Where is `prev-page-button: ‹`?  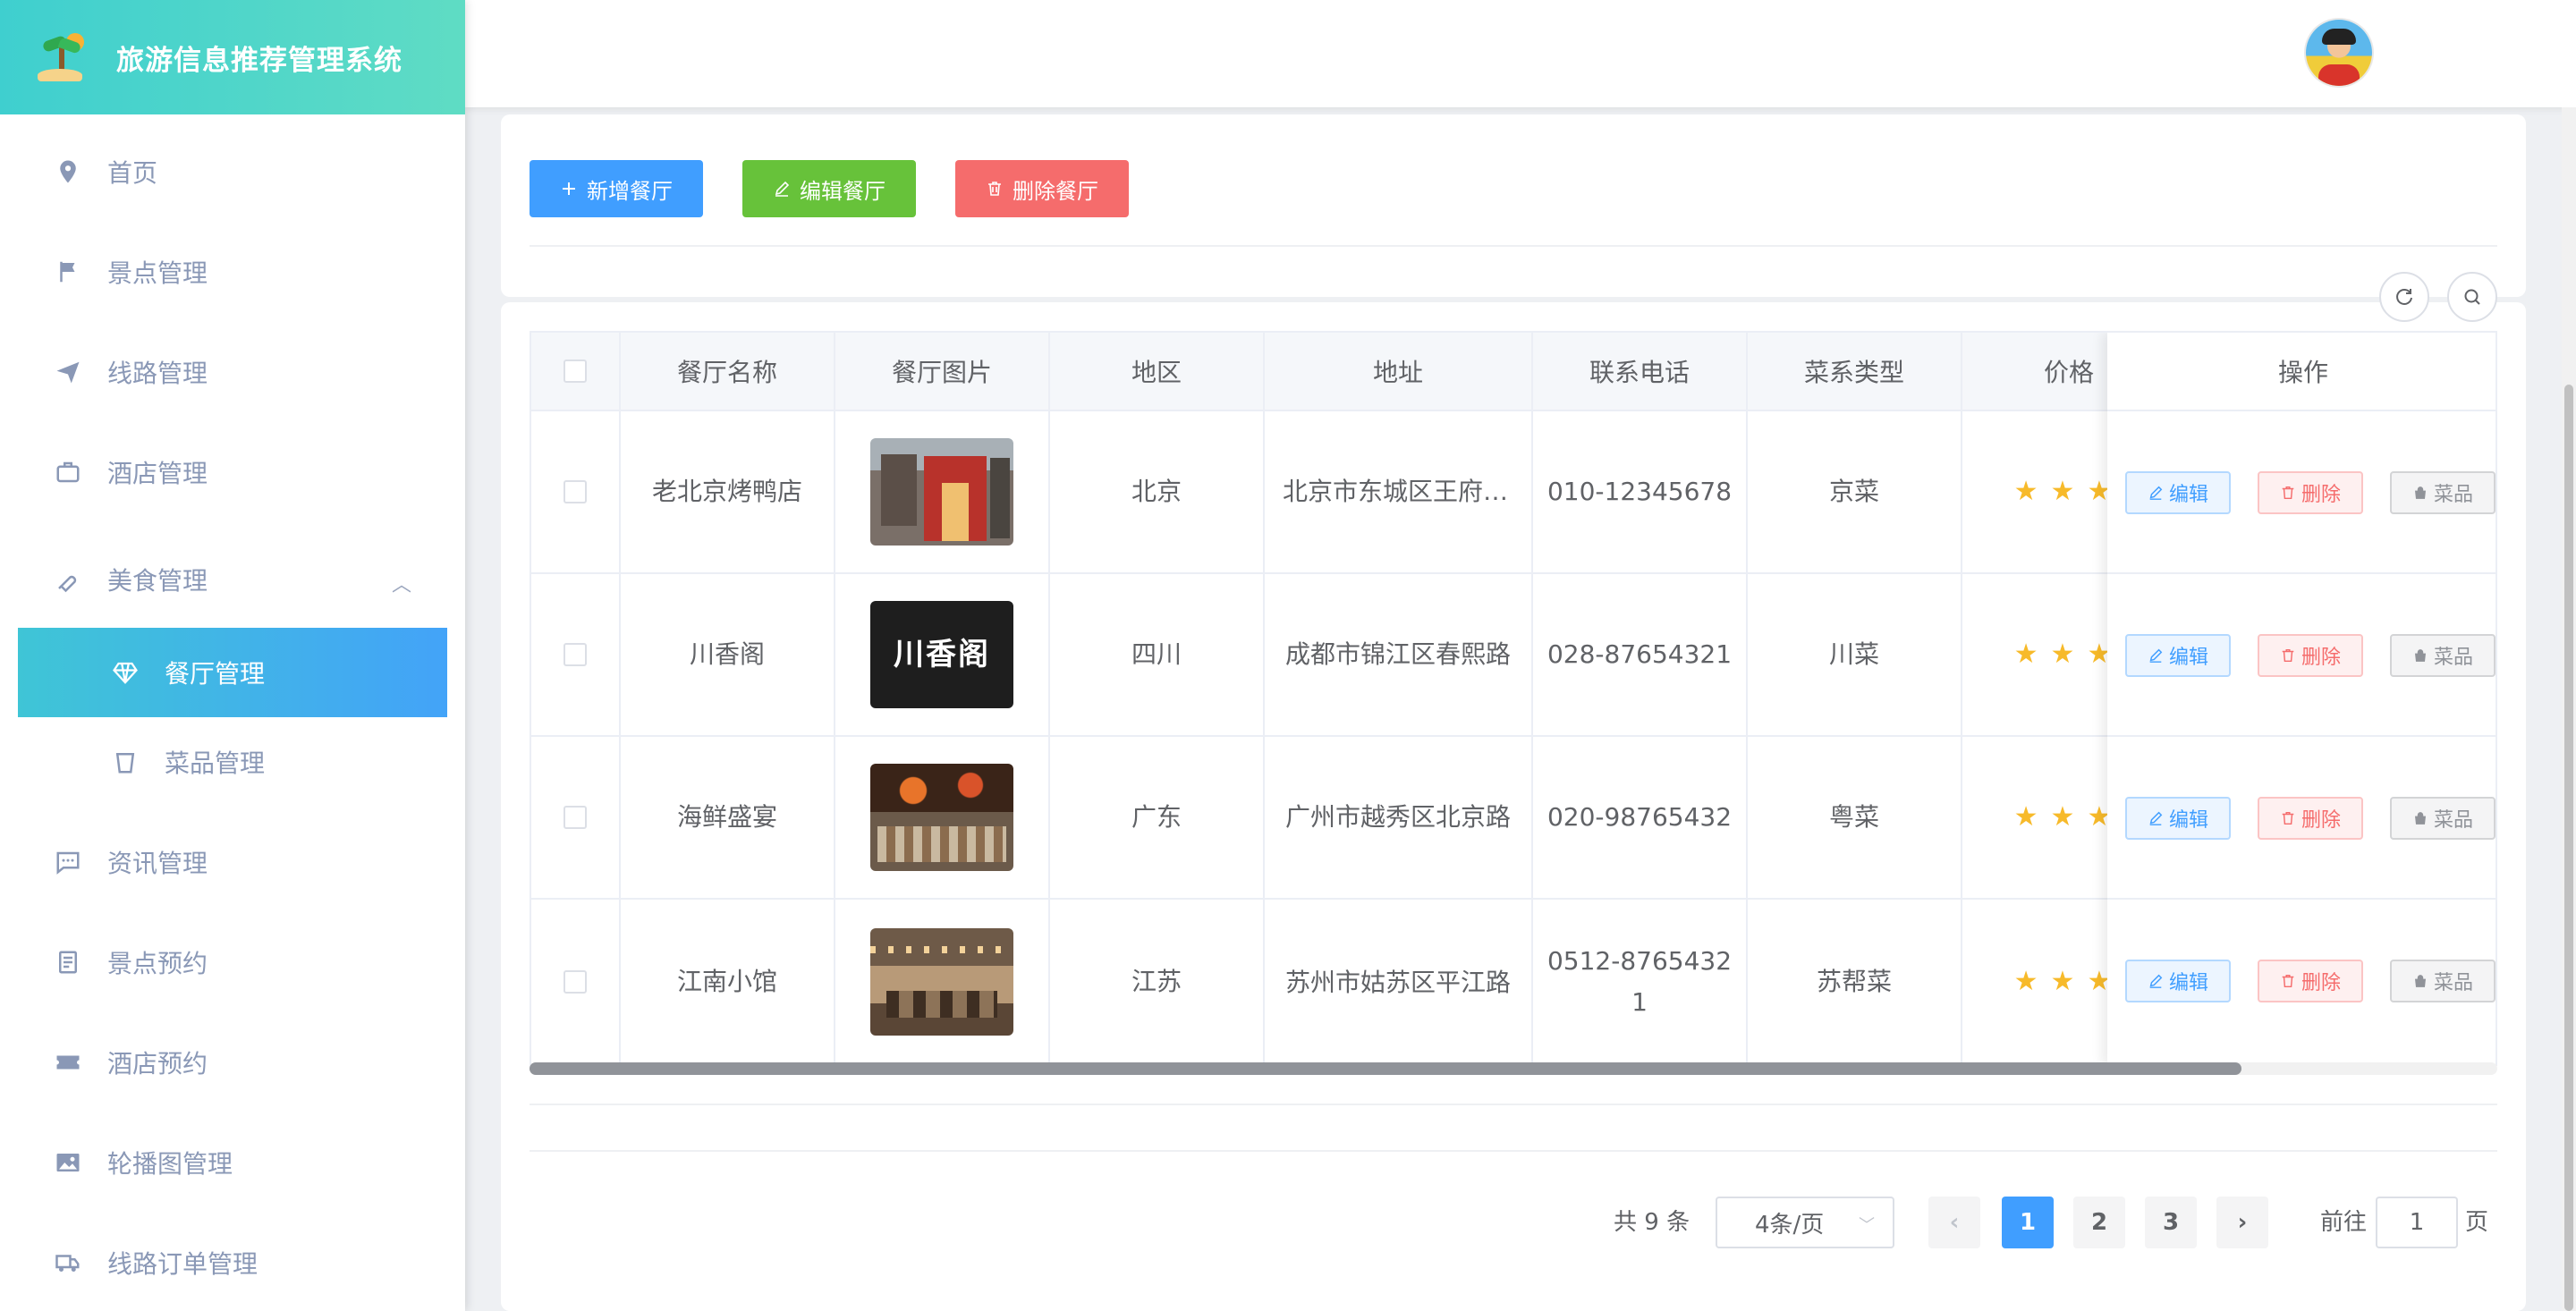 prev-page-button: ‹ is located at coordinates (1954, 1222).